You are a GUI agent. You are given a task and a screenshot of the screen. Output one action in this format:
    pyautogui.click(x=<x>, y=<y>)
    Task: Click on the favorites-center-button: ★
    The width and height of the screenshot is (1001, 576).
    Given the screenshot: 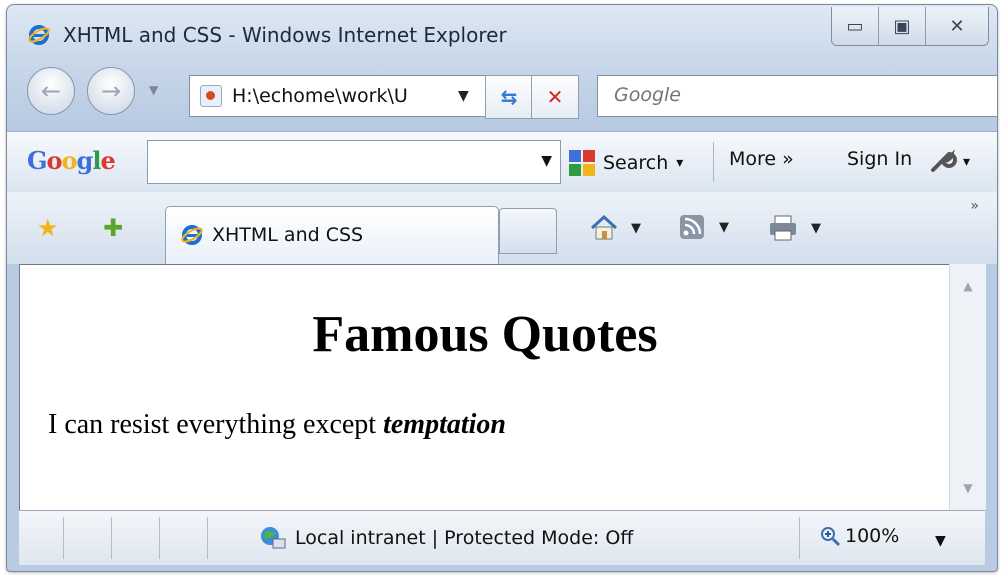 What is the action you would take?
    pyautogui.click(x=48, y=228)
    